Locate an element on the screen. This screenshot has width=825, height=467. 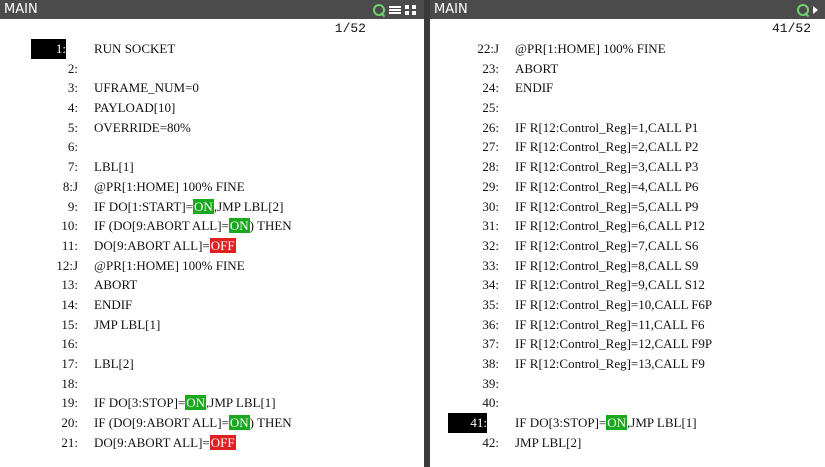
program-line: 3: UFRAME_NUM=0 is located at coordinates (212, 88).